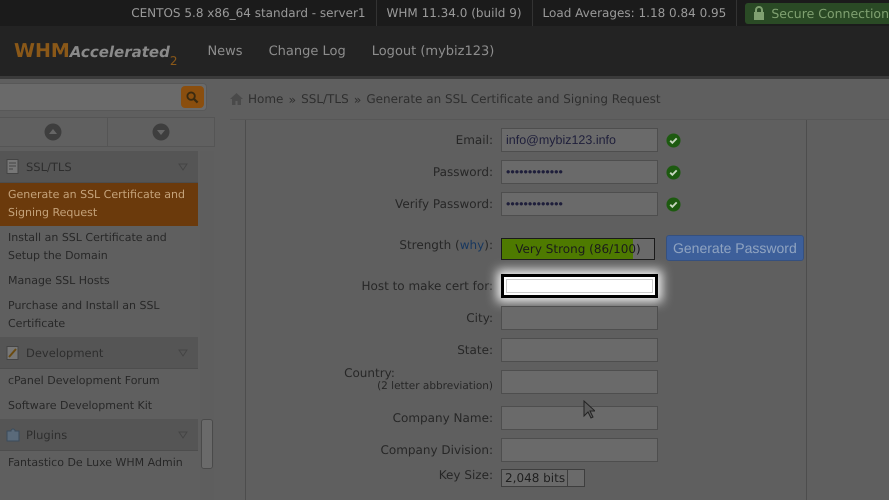  What do you see at coordinates (579, 140) in the screenshot?
I see `input-field: info@mybiz123.info` at bounding box center [579, 140].